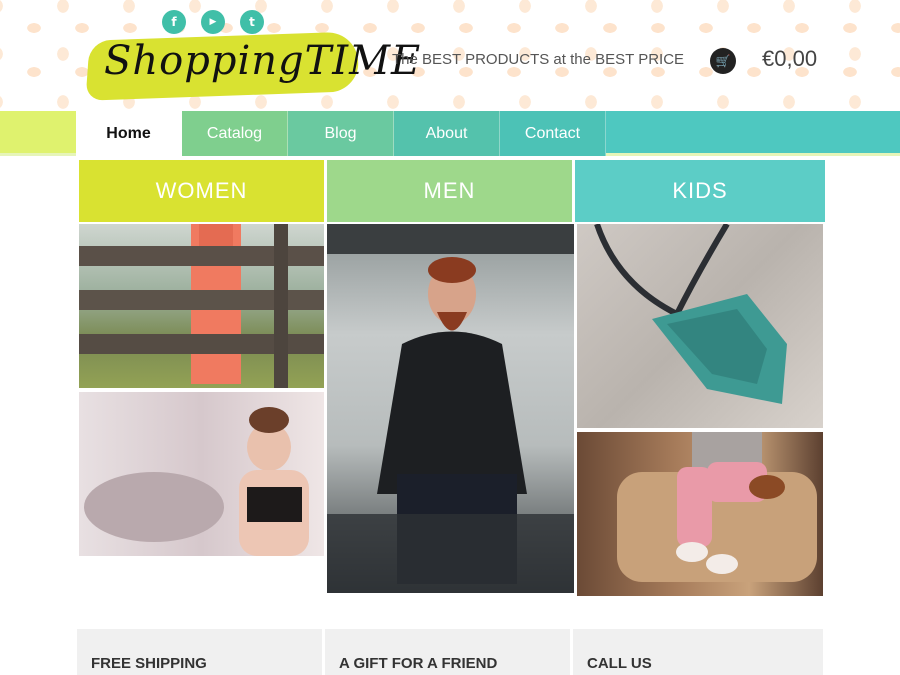 This screenshot has height=675, width=900. Describe the element at coordinates (447, 133) in the screenshot. I see `nav-about: About` at that location.